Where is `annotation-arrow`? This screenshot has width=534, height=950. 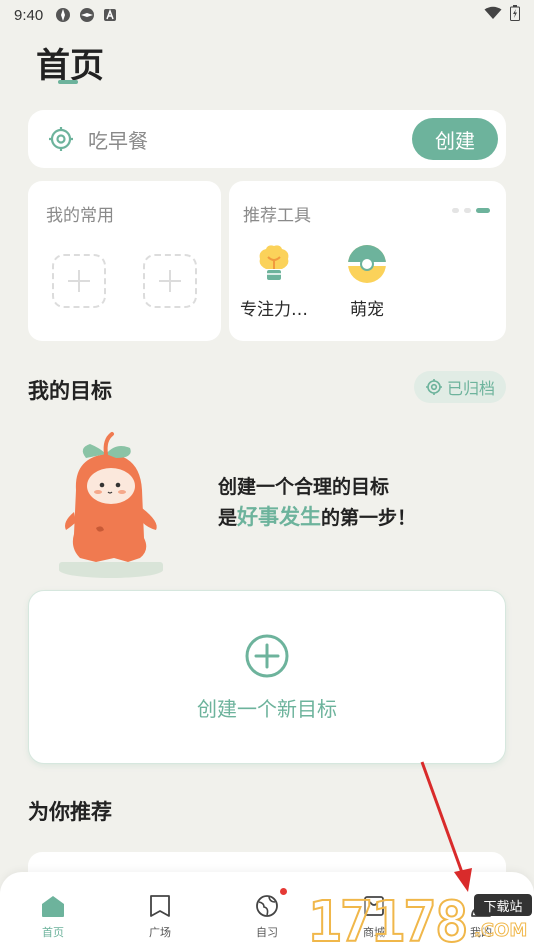
annotation-arrow is located at coordinates (446, 826).